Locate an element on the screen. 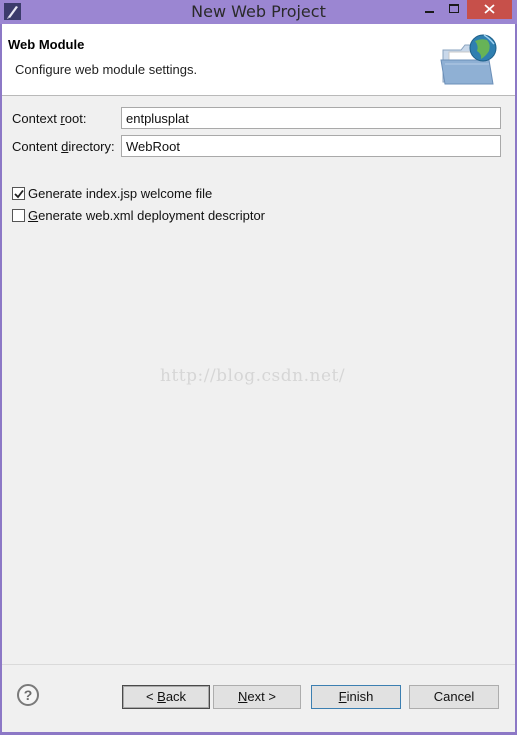 This screenshot has width=517, height=735. footer-divider is located at coordinates (258, 664).